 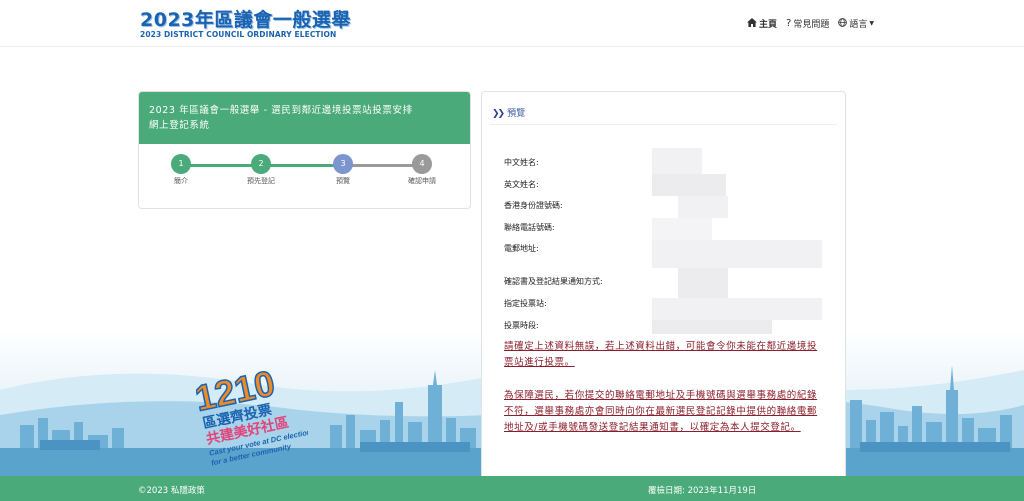 What do you see at coordinates (553, 281) in the screenshot?
I see `field-notification-method: 確認書及登記結果通知方式:` at bounding box center [553, 281].